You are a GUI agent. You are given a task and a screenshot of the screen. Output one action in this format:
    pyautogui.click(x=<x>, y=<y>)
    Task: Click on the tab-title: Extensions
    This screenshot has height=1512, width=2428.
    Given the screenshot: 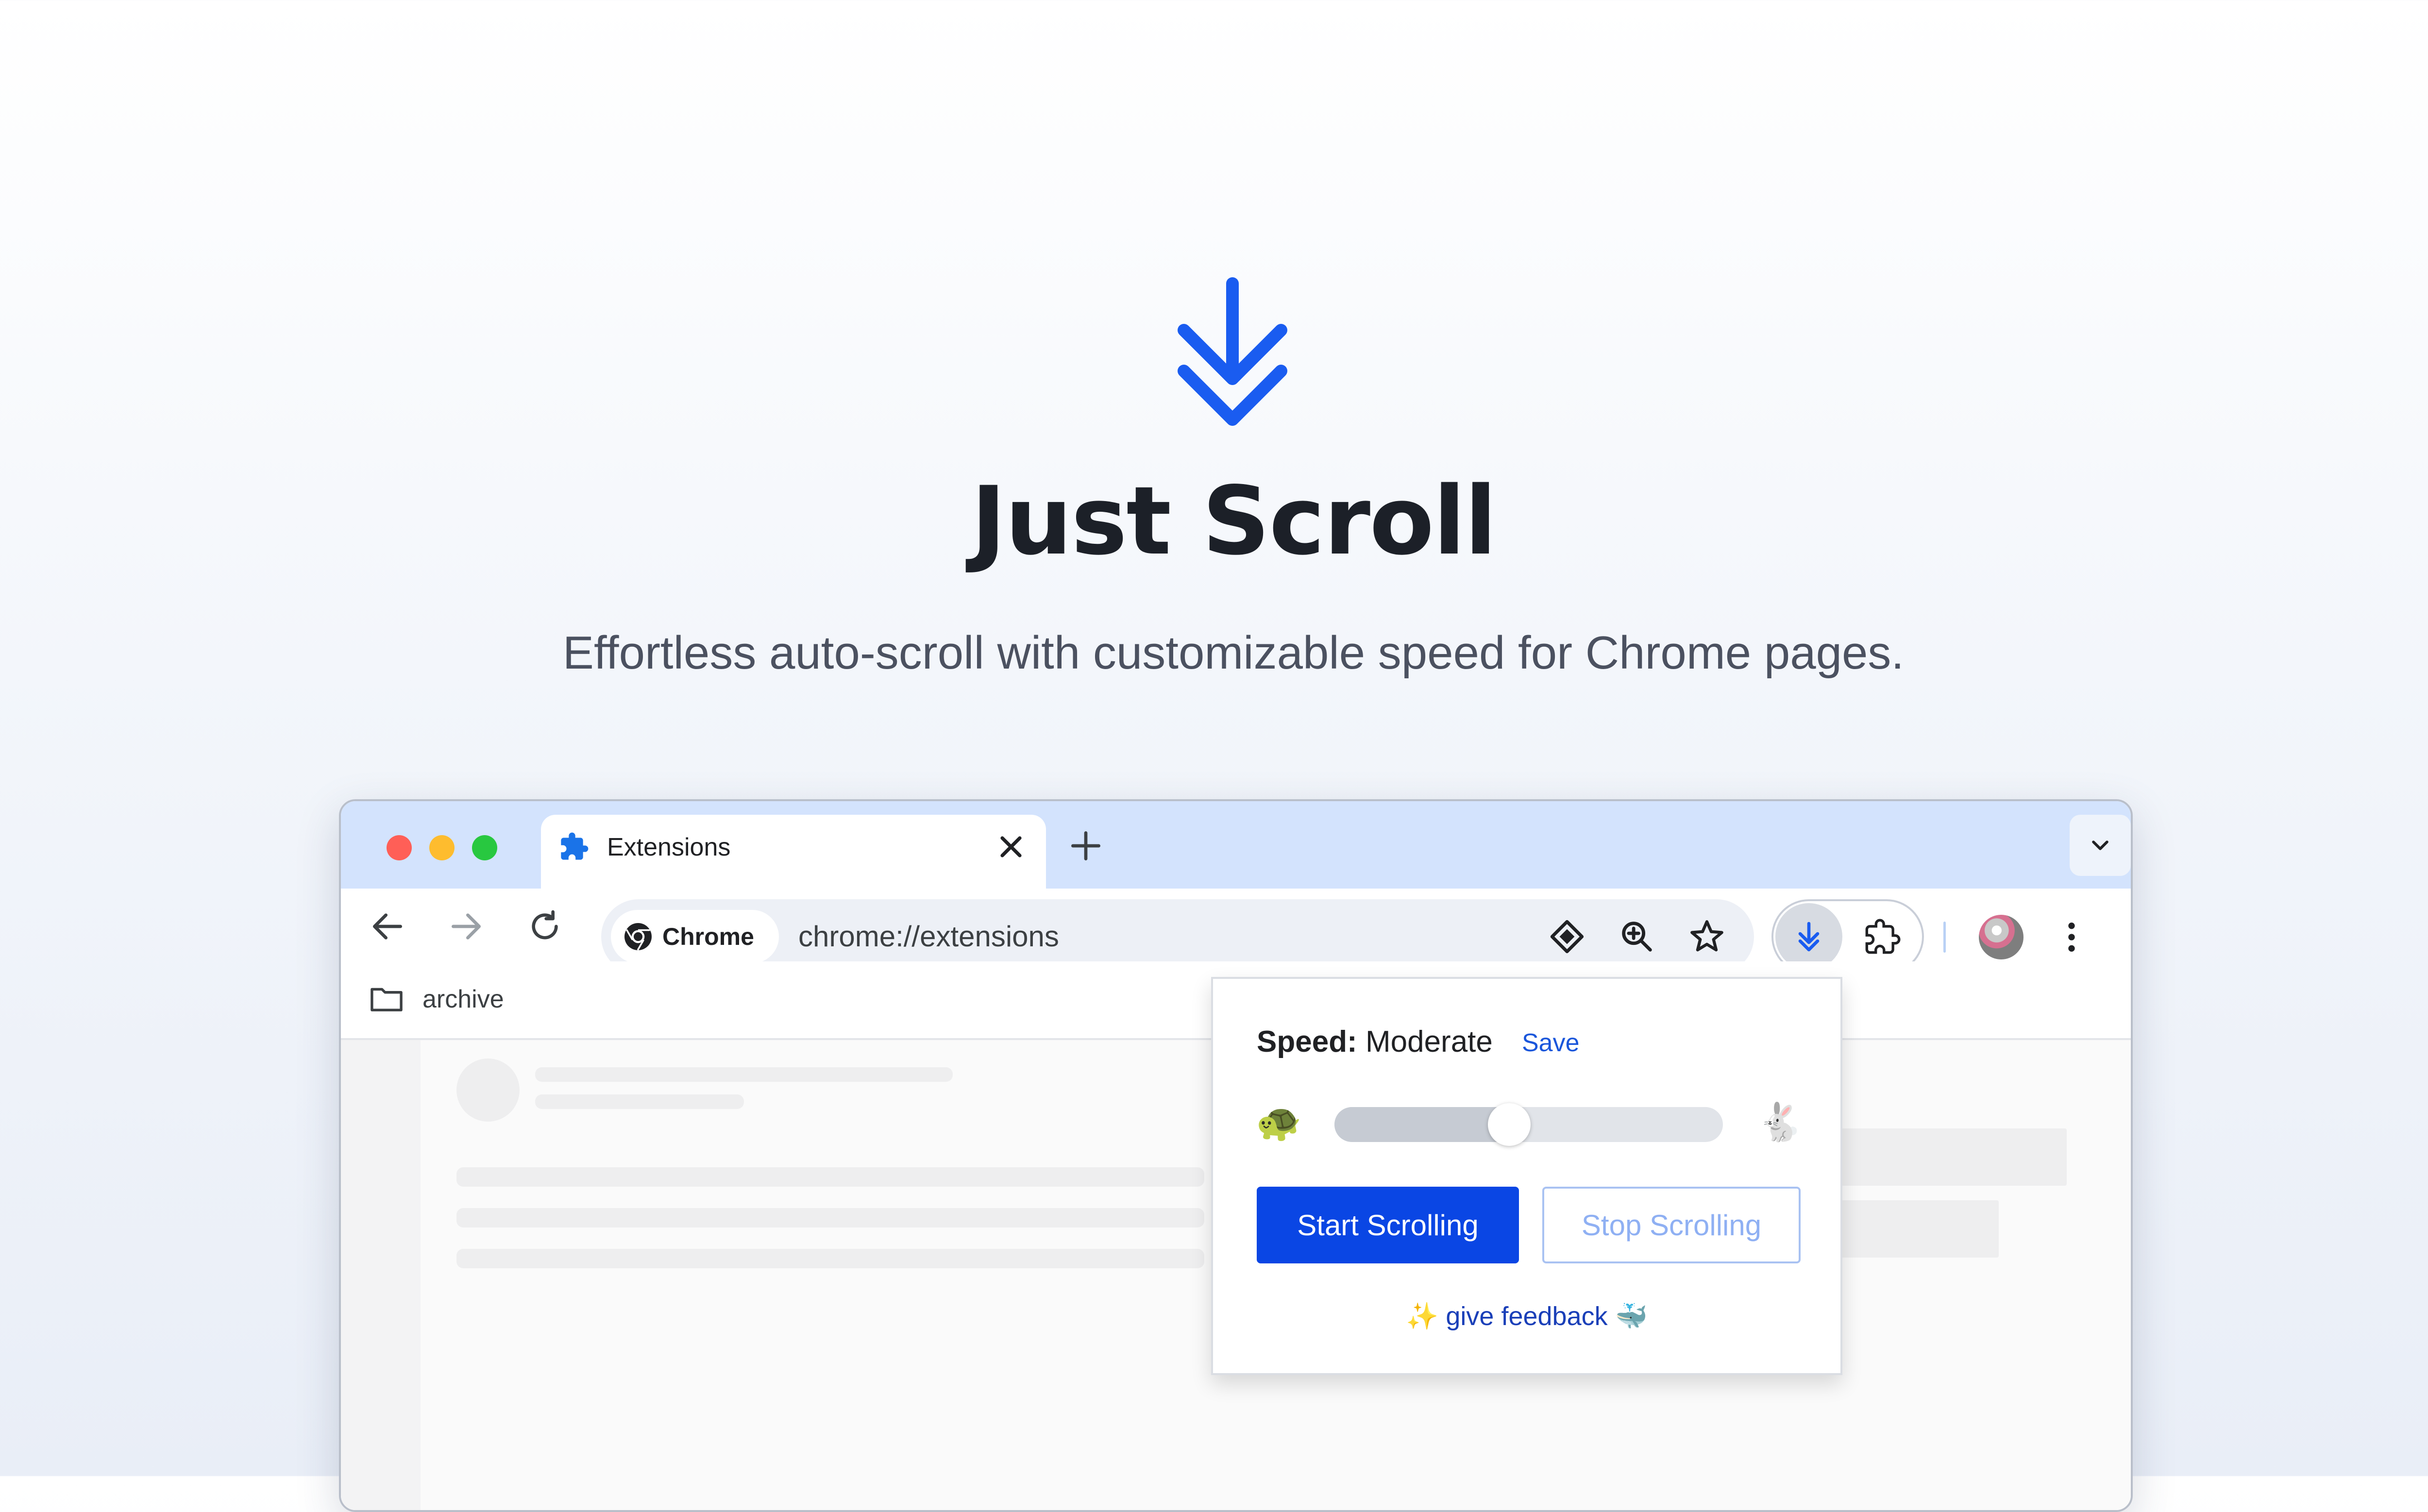 What is the action you would take?
    pyautogui.click(x=669, y=847)
    